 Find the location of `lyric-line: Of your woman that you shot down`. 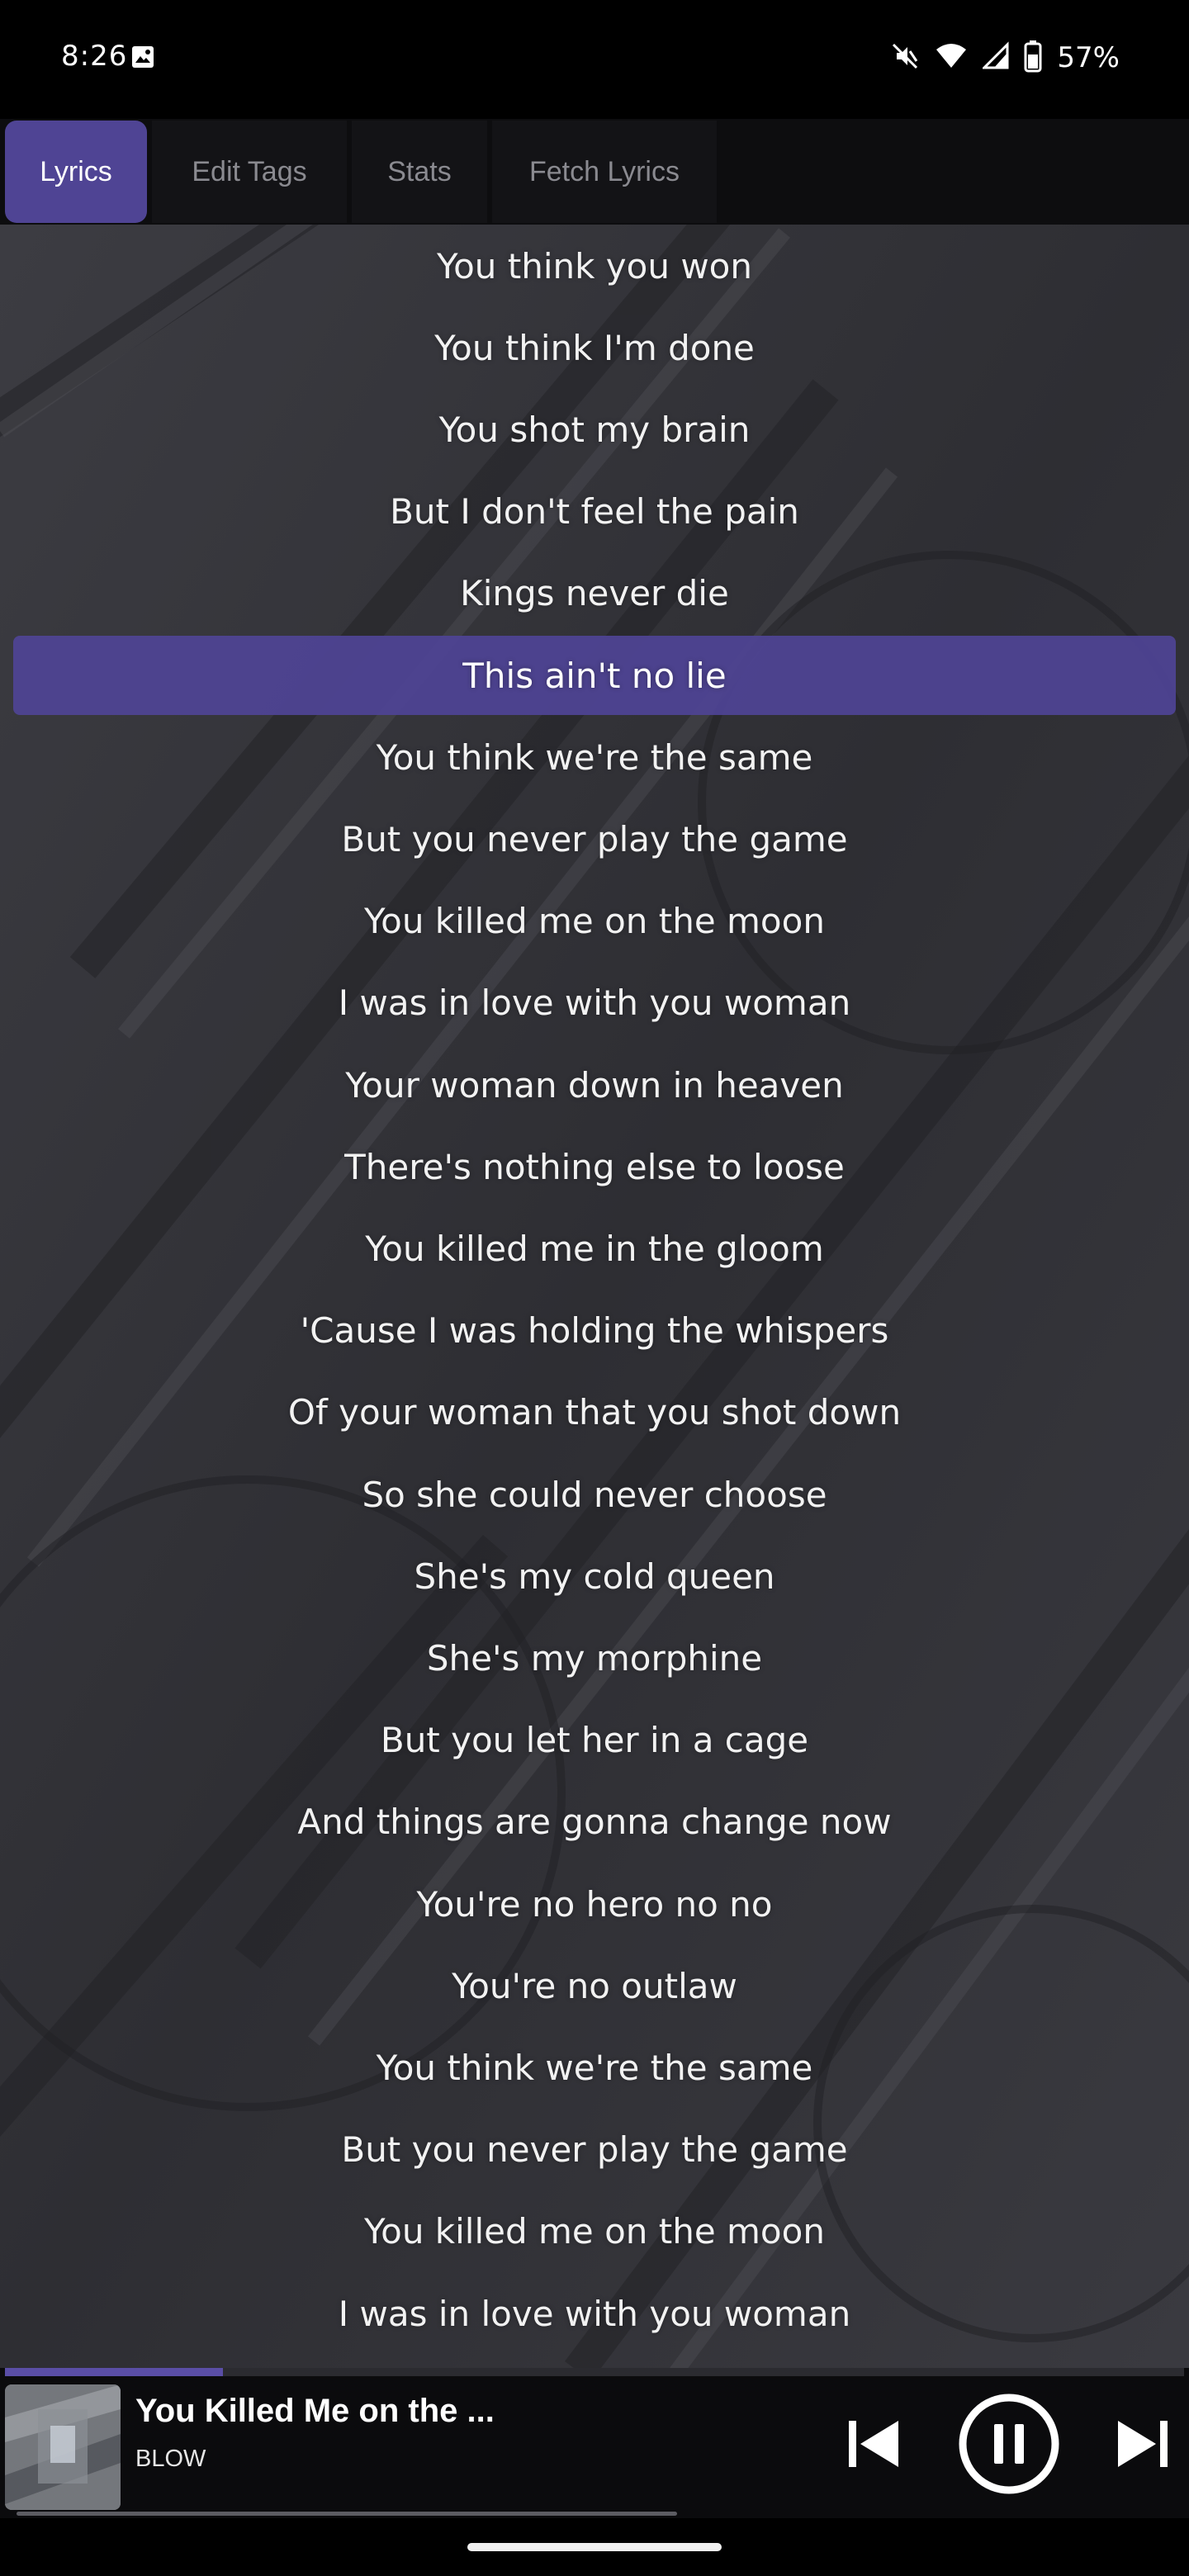

lyric-line: Of your woman that you shot down is located at coordinates (594, 1412).